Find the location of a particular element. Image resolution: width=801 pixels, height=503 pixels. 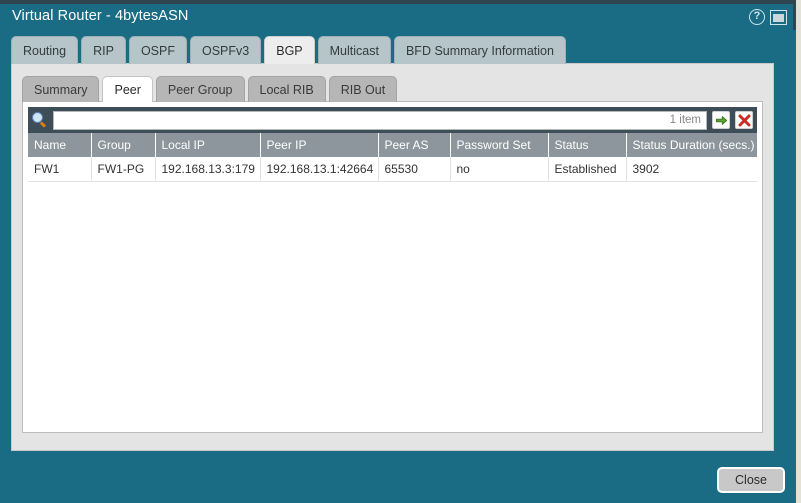

tab-bgp: BGP is located at coordinates (289, 50).